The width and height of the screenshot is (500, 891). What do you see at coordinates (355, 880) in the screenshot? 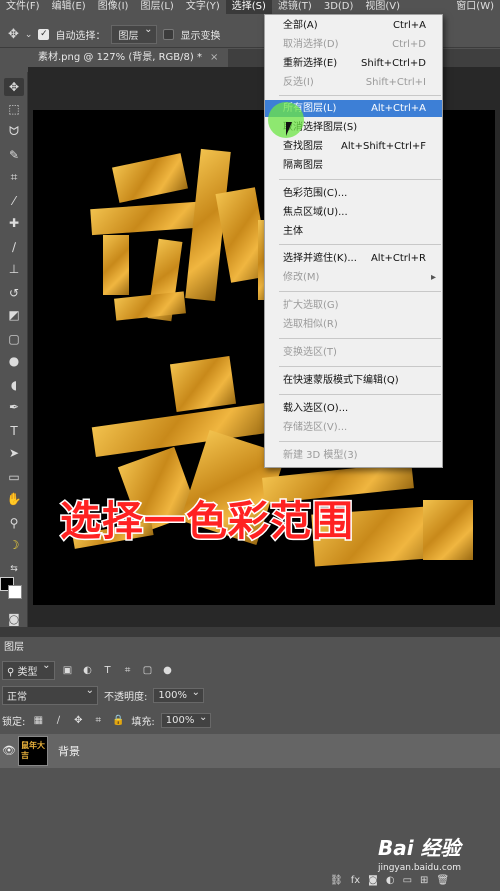
I see `fx-icon: fx` at bounding box center [355, 880].